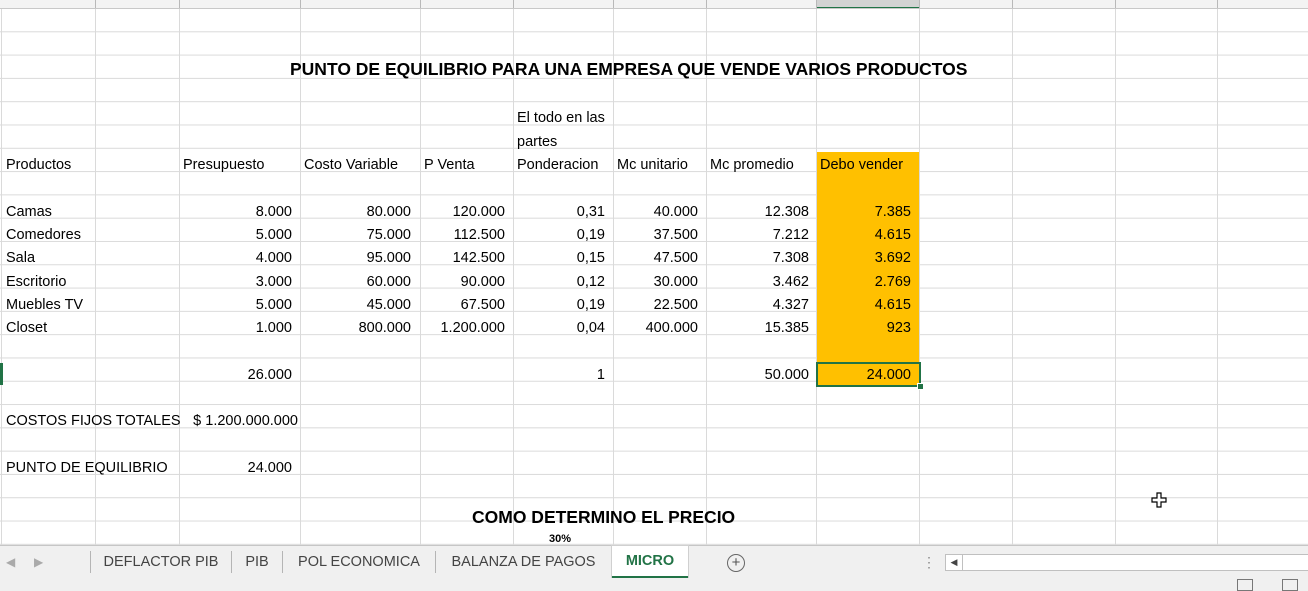 The height and width of the screenshot is (591, 1308). What do you see at coordinates (351, 165) in the screenshot?
I see `header-costo-variable: Costo Variable` at bounding box center [351, 165].